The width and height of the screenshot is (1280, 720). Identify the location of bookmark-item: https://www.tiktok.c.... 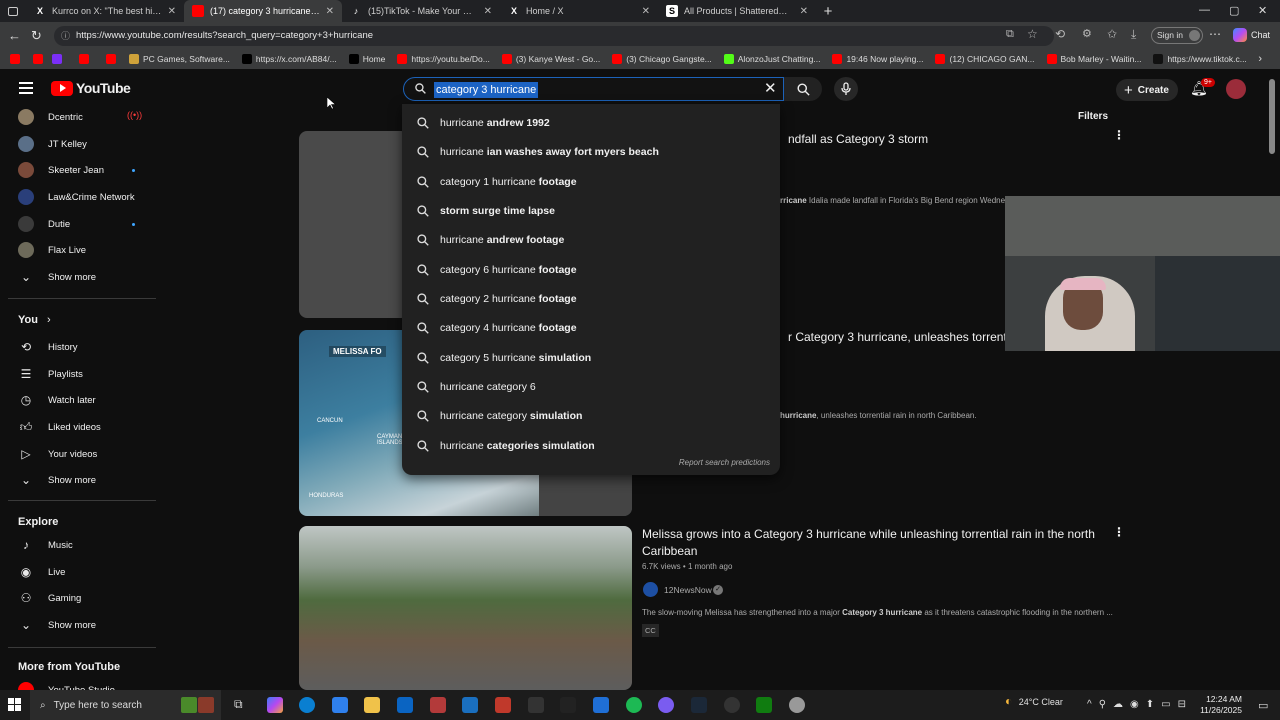
(1200, 59).